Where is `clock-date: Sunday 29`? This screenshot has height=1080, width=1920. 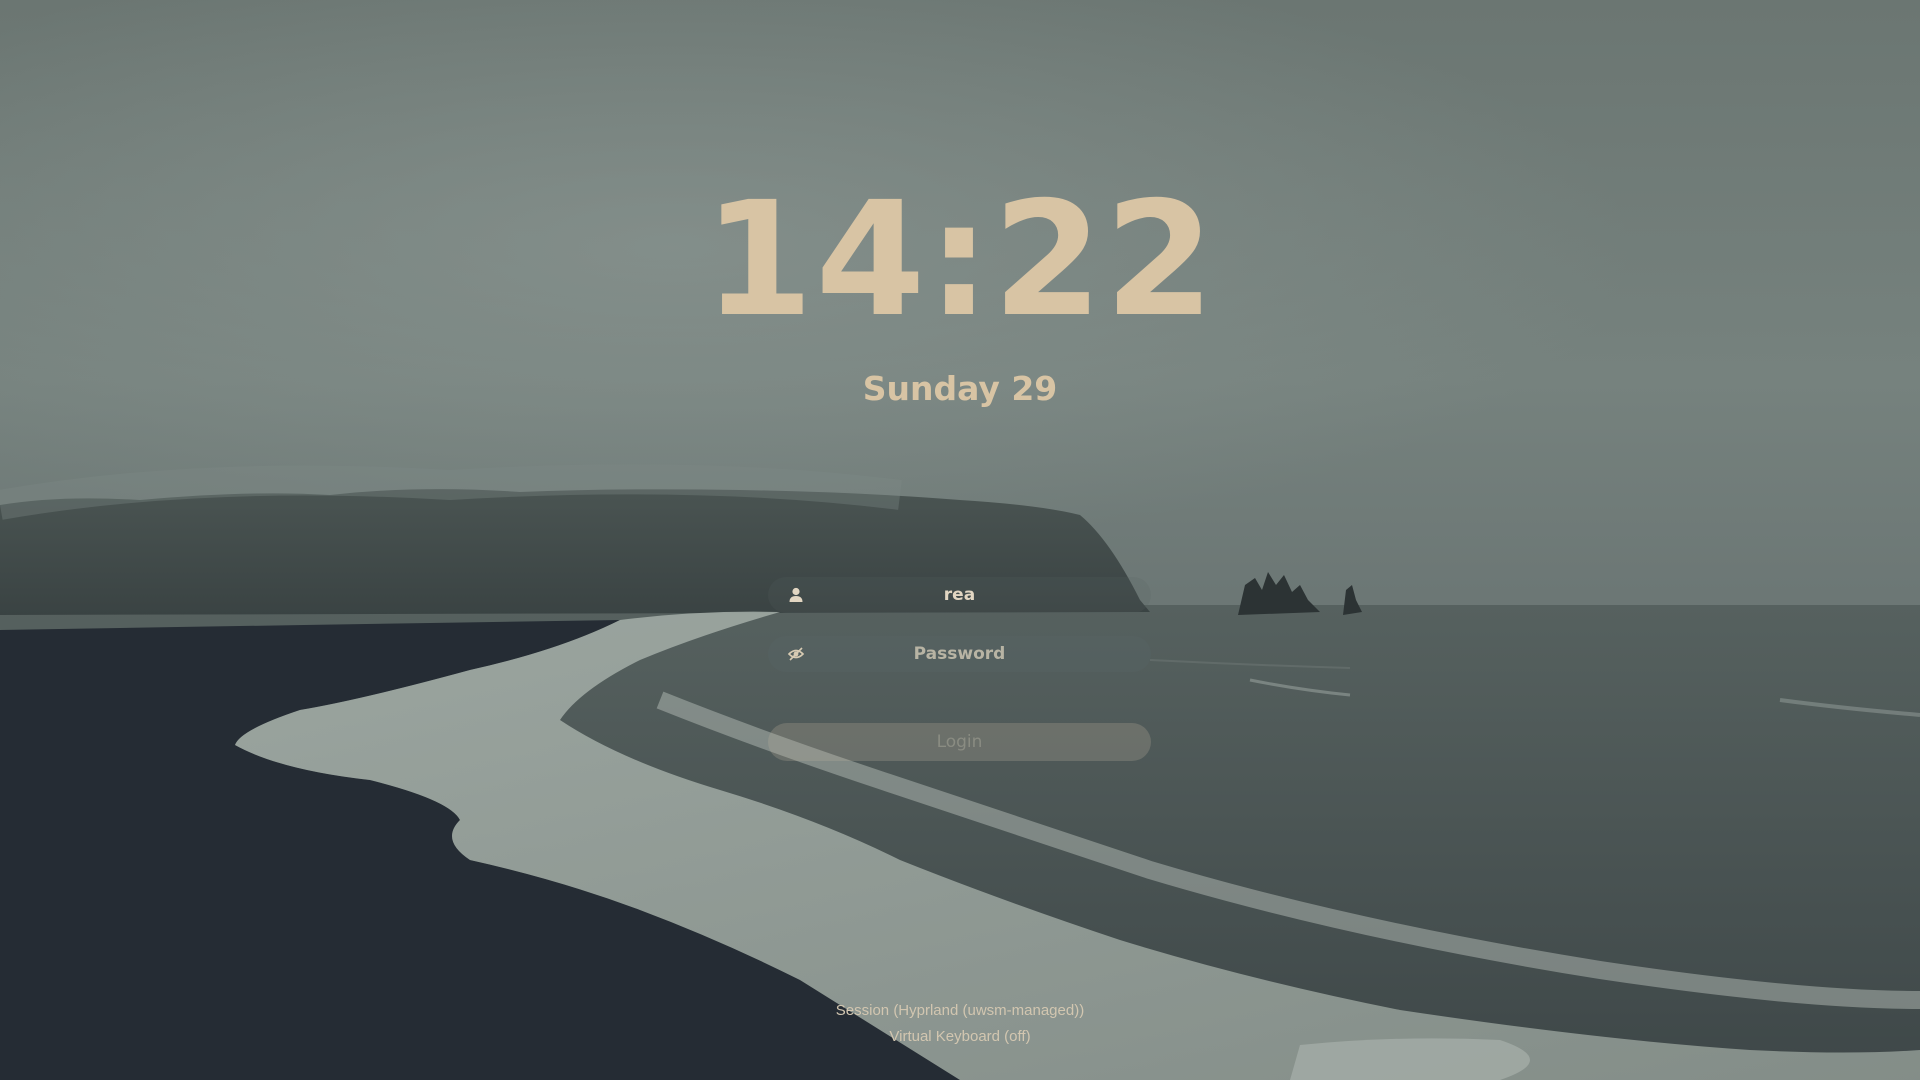 clock-date: Sunday 29 is located at coordinates (960, 388).